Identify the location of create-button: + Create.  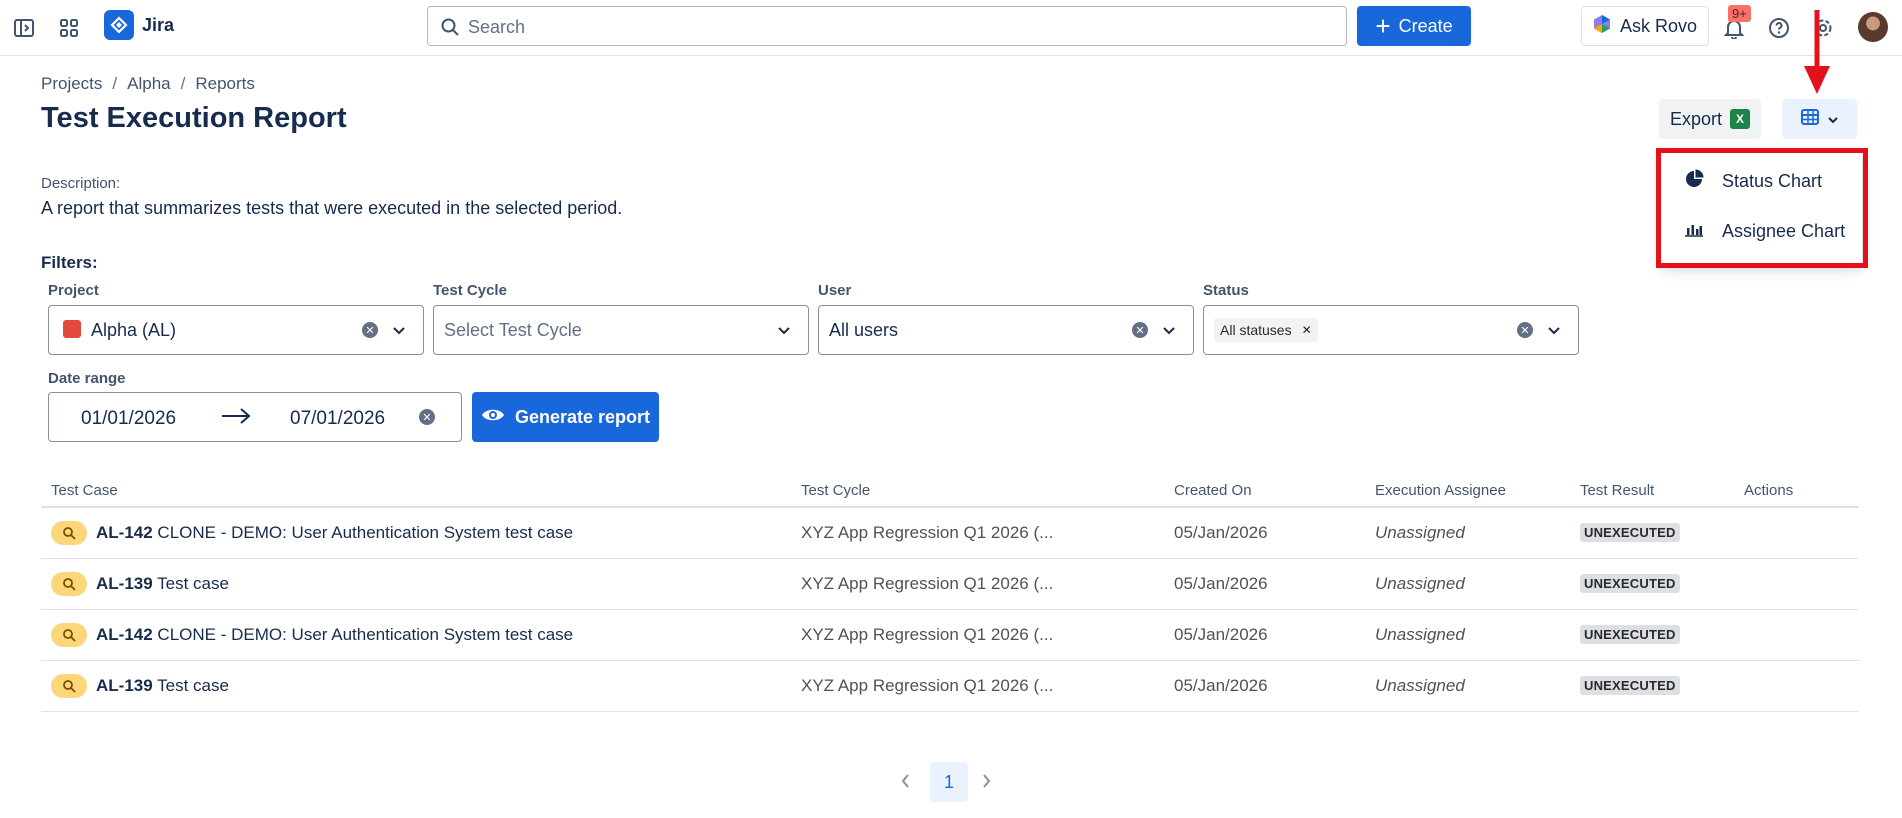
(1414, 26).